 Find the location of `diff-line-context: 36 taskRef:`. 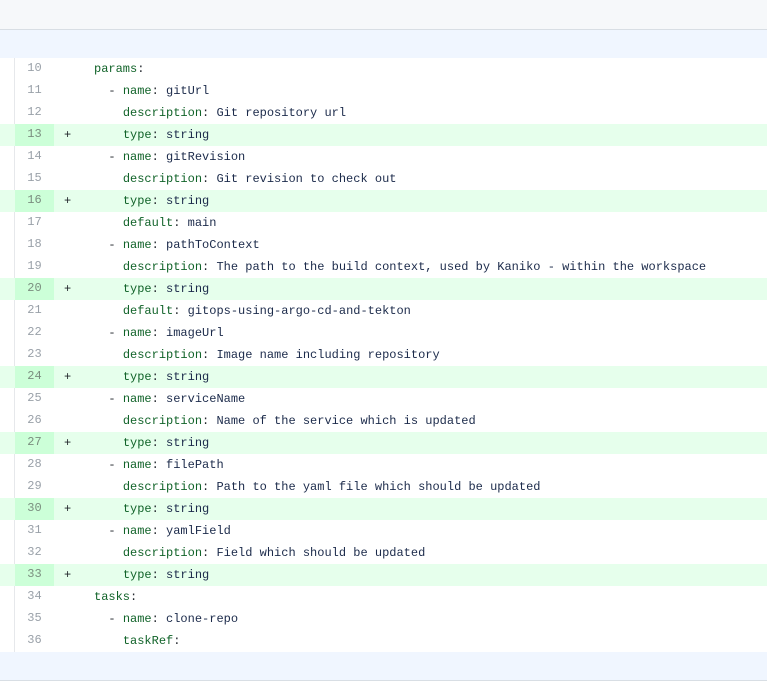

diff-line-context: 36 taskRef: is located at coordinates (383, 641).